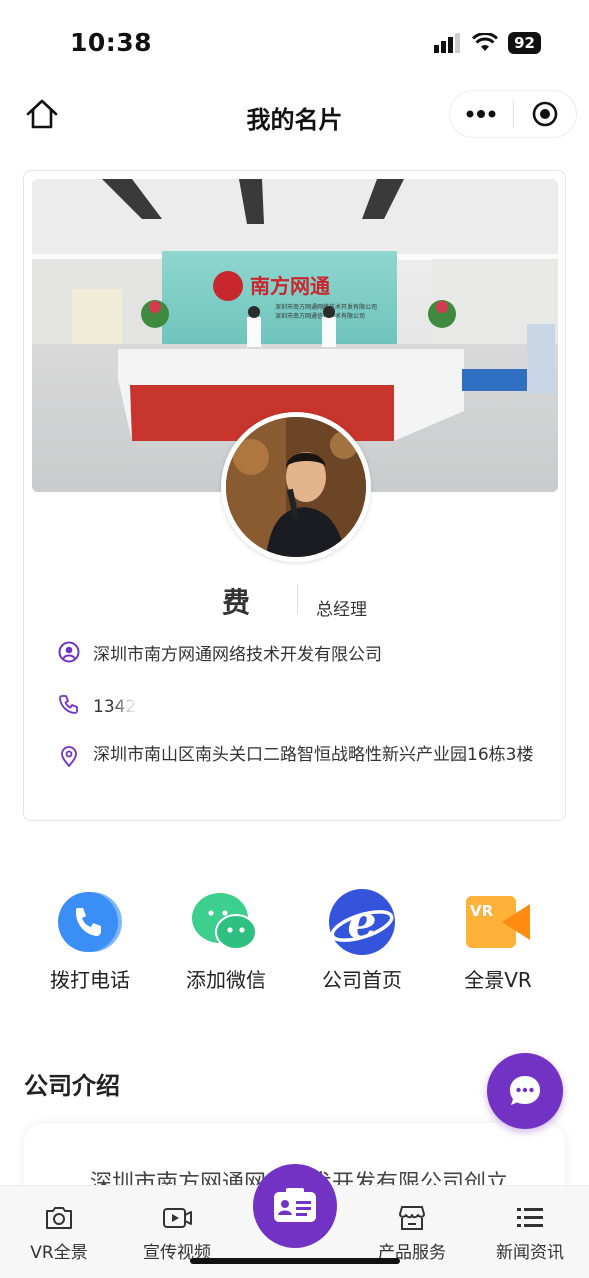  Describe the element at coordinates (320, 316) in the screenshot. I see `banner-sign-line2: 深圳市南方网通信息技术有限公司` at that location.